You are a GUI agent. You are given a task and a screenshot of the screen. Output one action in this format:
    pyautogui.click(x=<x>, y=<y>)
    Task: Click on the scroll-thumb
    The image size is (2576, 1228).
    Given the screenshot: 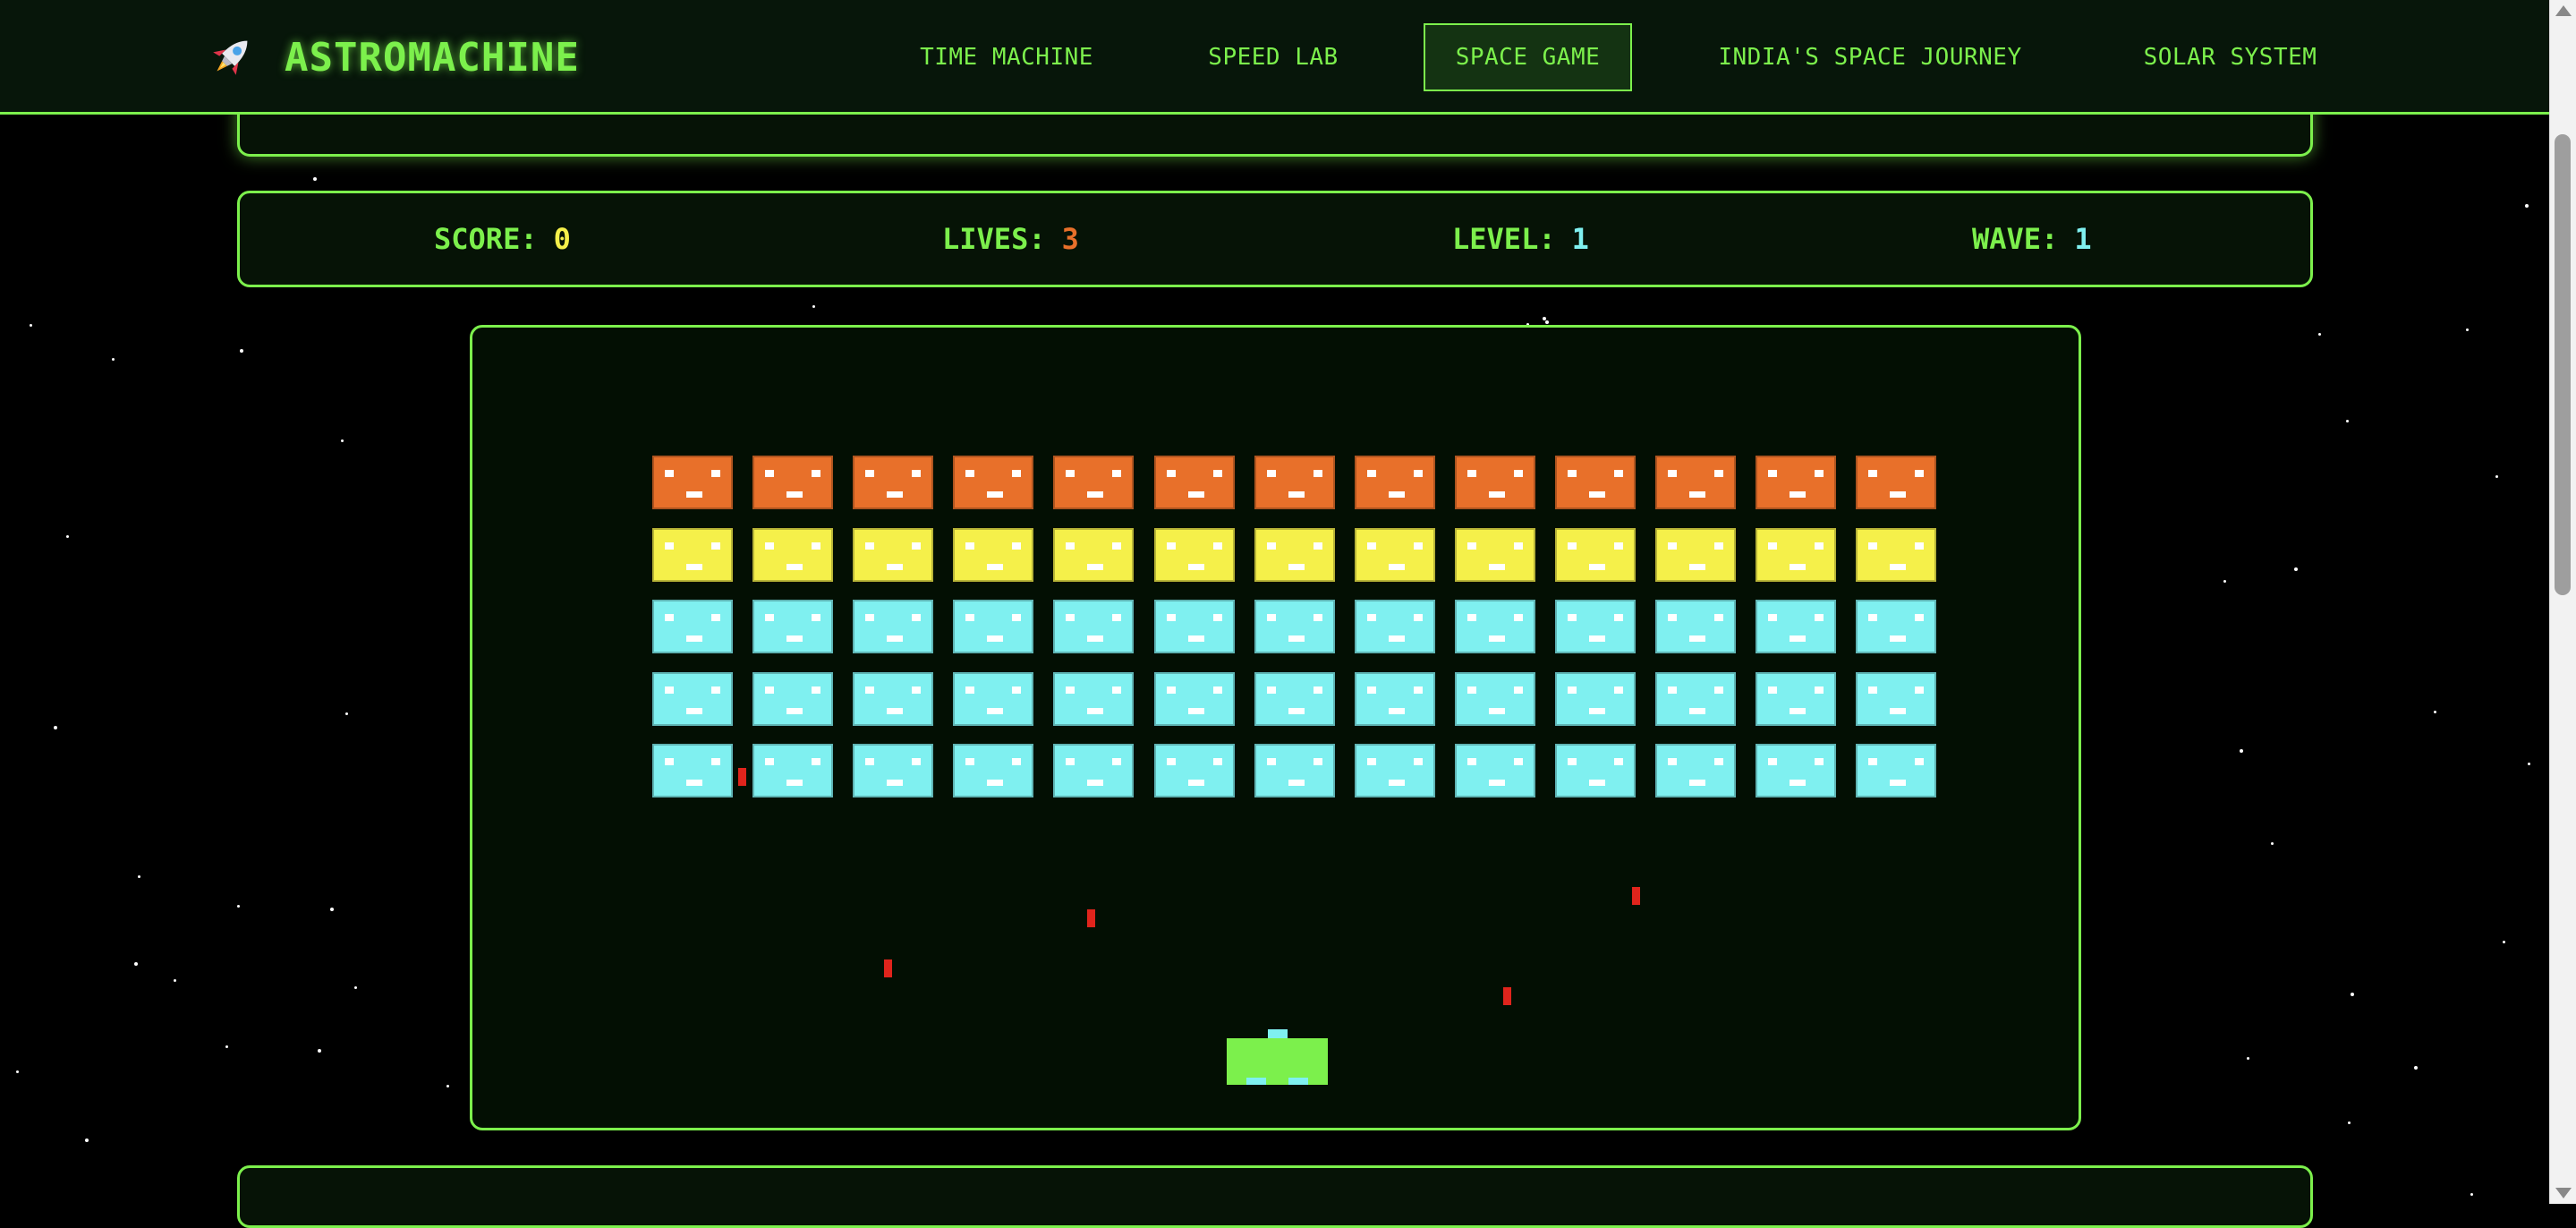 What is the action you would take?
    pyautogui.click(x=2563, y=364)
    